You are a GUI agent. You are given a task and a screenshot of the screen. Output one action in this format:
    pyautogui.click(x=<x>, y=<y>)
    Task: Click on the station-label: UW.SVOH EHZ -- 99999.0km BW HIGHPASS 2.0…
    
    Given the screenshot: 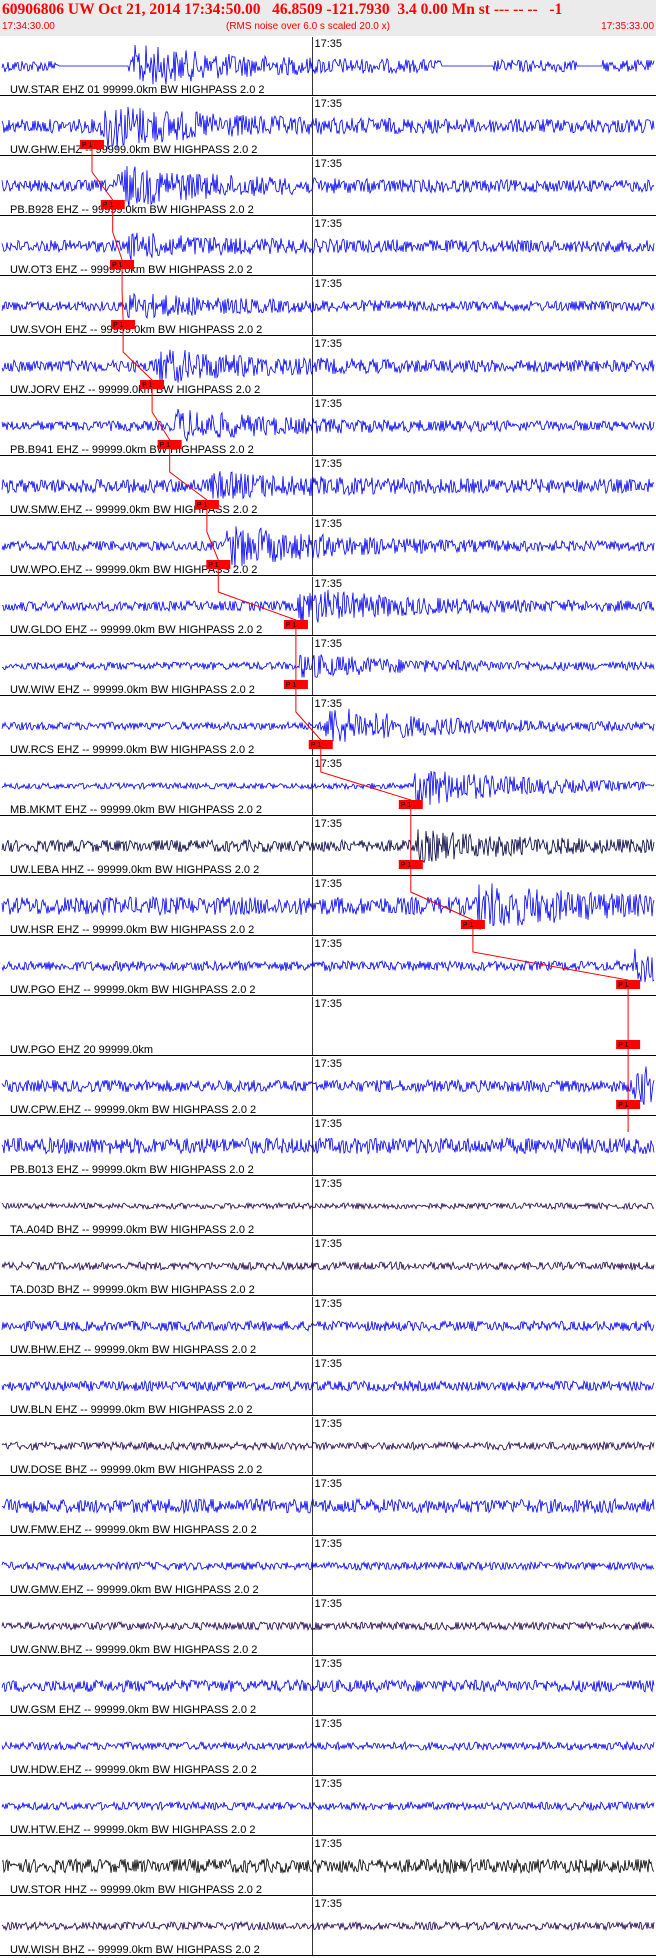 What is the action you would take?
    pyautogui.click(x=136, y=330)
    